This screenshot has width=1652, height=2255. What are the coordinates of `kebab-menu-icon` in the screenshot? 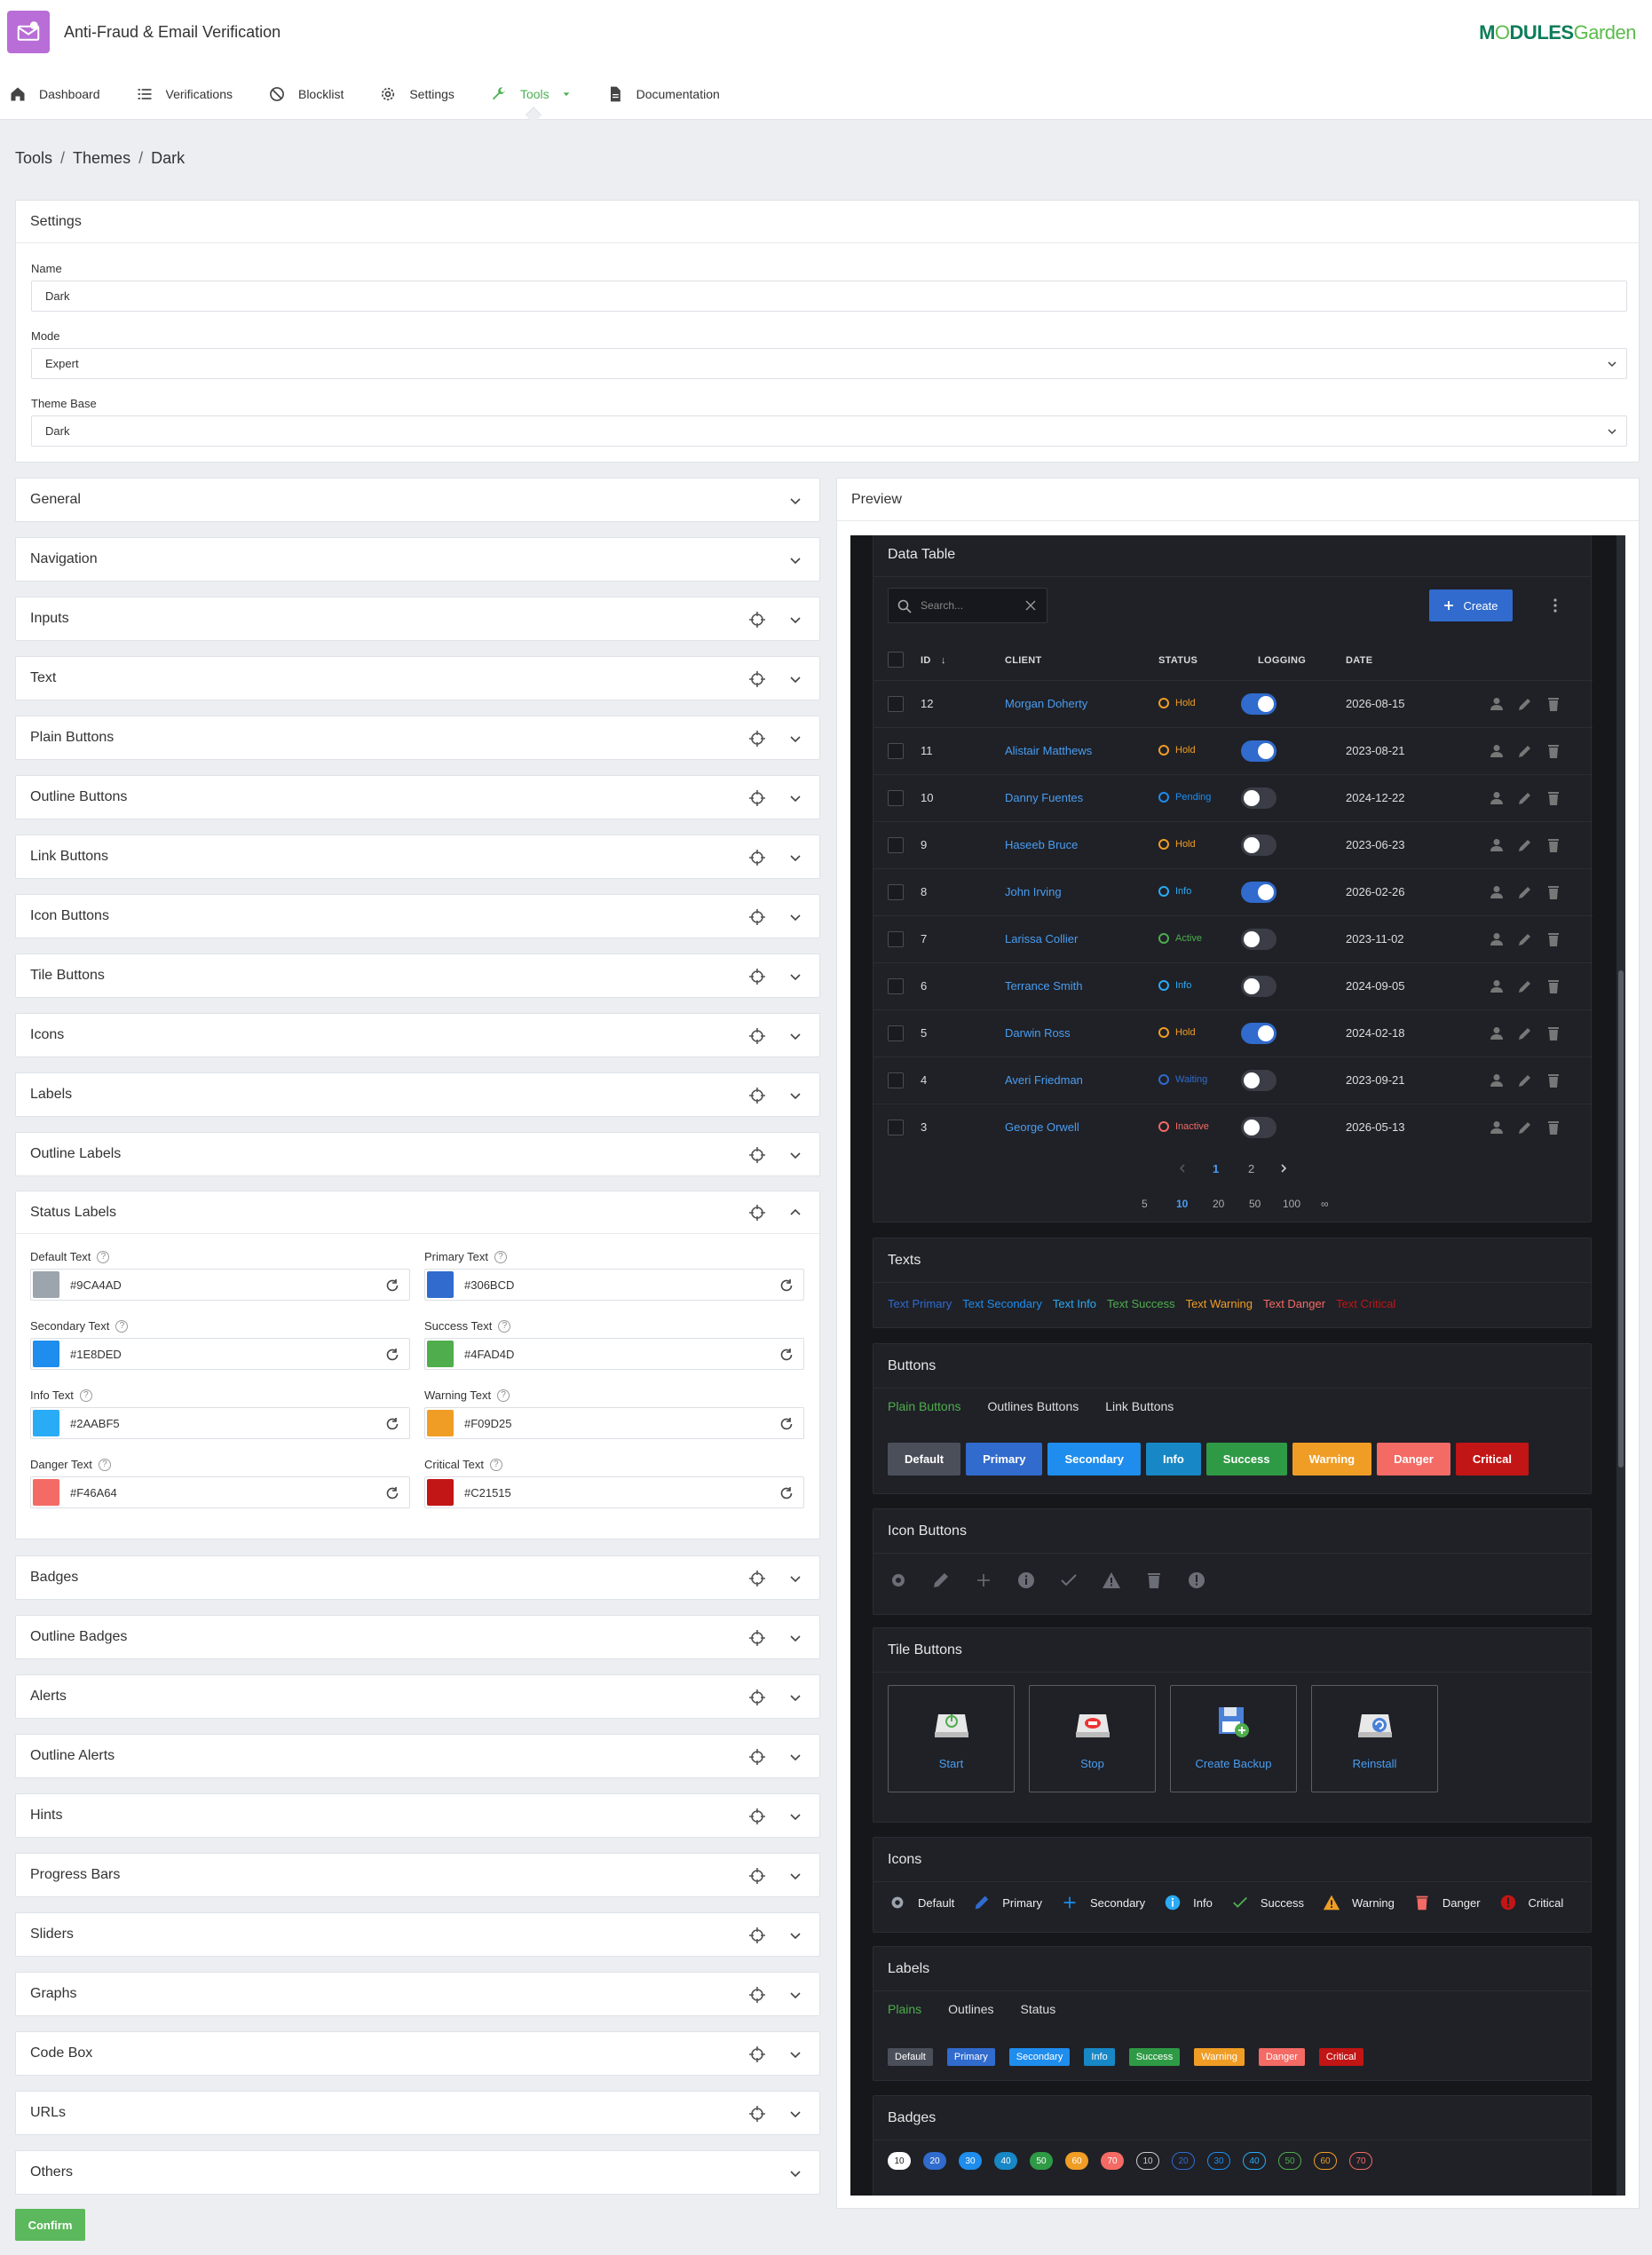 It's located at (1555, 606).